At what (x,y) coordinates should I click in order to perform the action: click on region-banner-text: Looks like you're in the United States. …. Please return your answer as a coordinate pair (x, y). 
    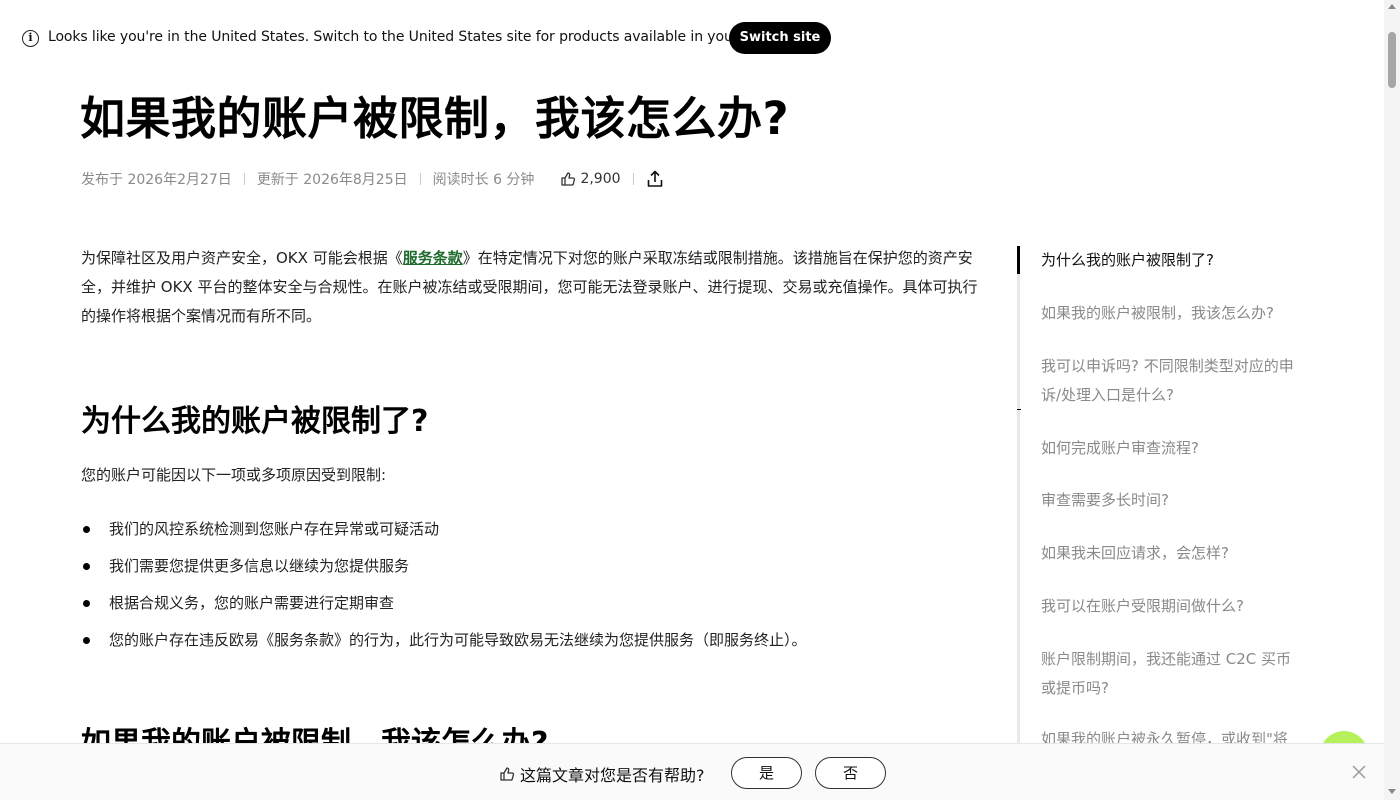
    Looking at the image, I should click on (419, 37).